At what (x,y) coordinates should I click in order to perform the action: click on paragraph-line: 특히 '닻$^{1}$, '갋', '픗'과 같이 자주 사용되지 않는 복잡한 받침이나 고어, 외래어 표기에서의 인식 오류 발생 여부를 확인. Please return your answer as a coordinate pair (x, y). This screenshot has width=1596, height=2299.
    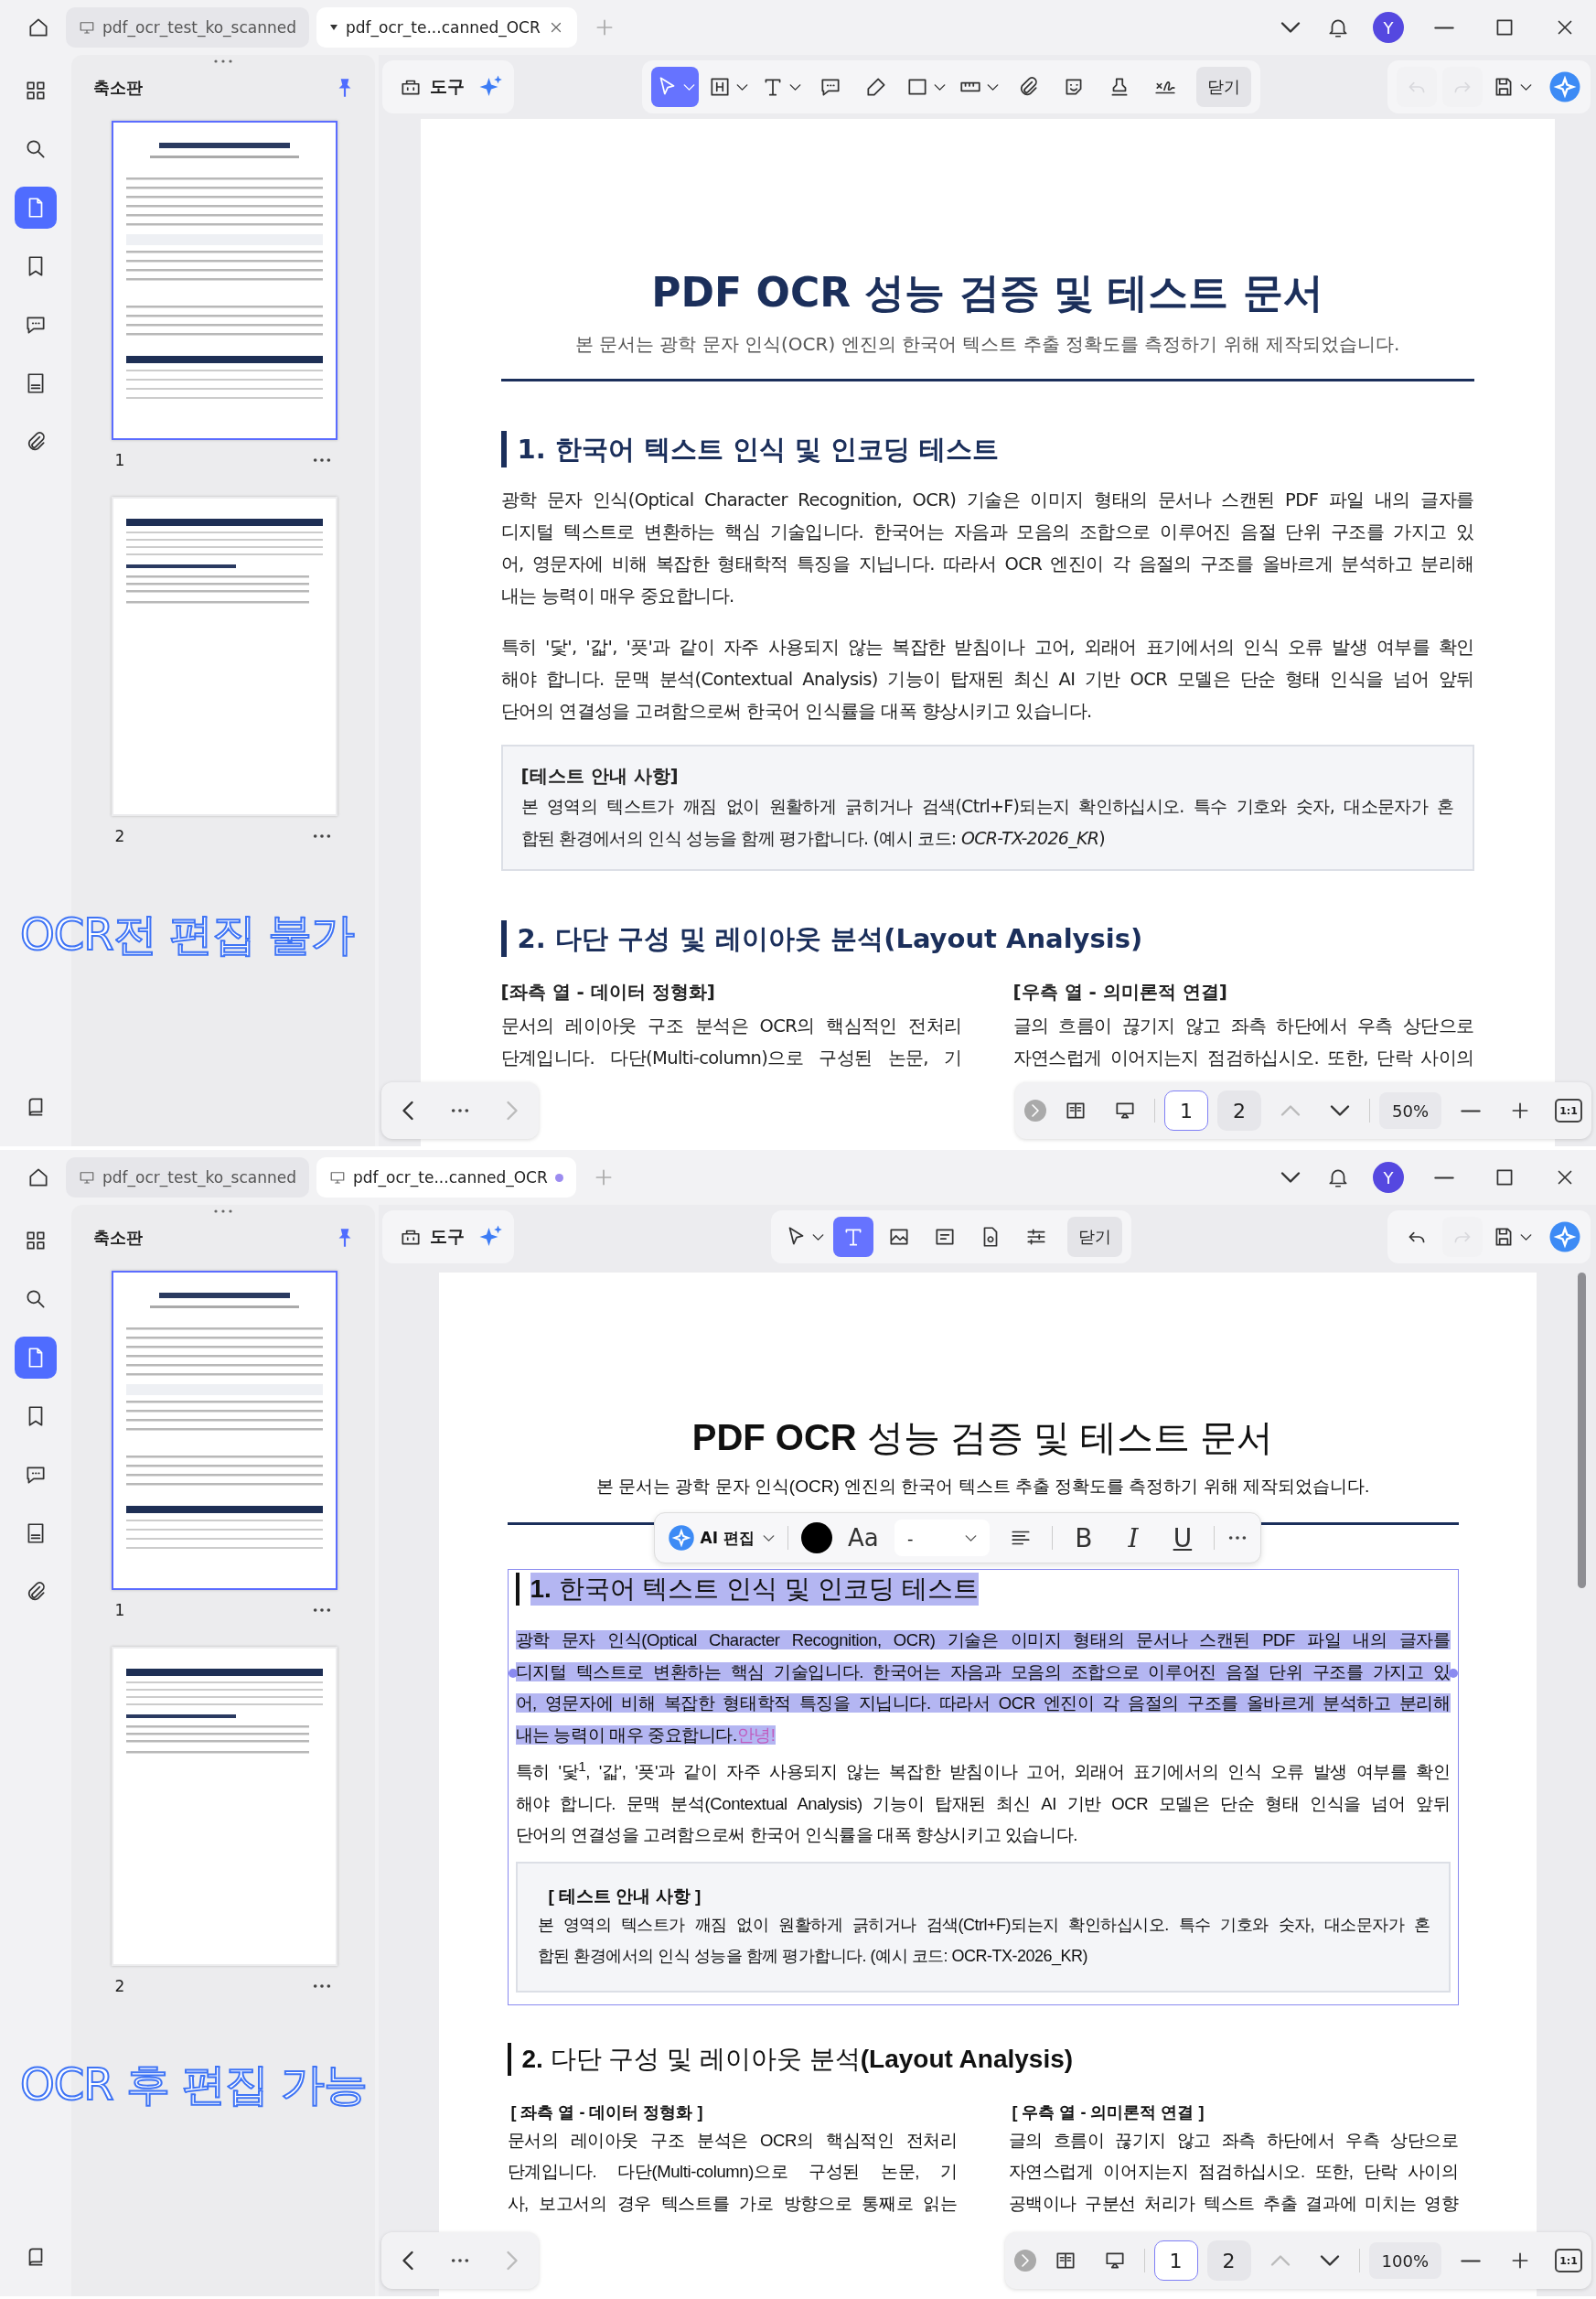
    Looking at the image, I should click on (983, 1772).